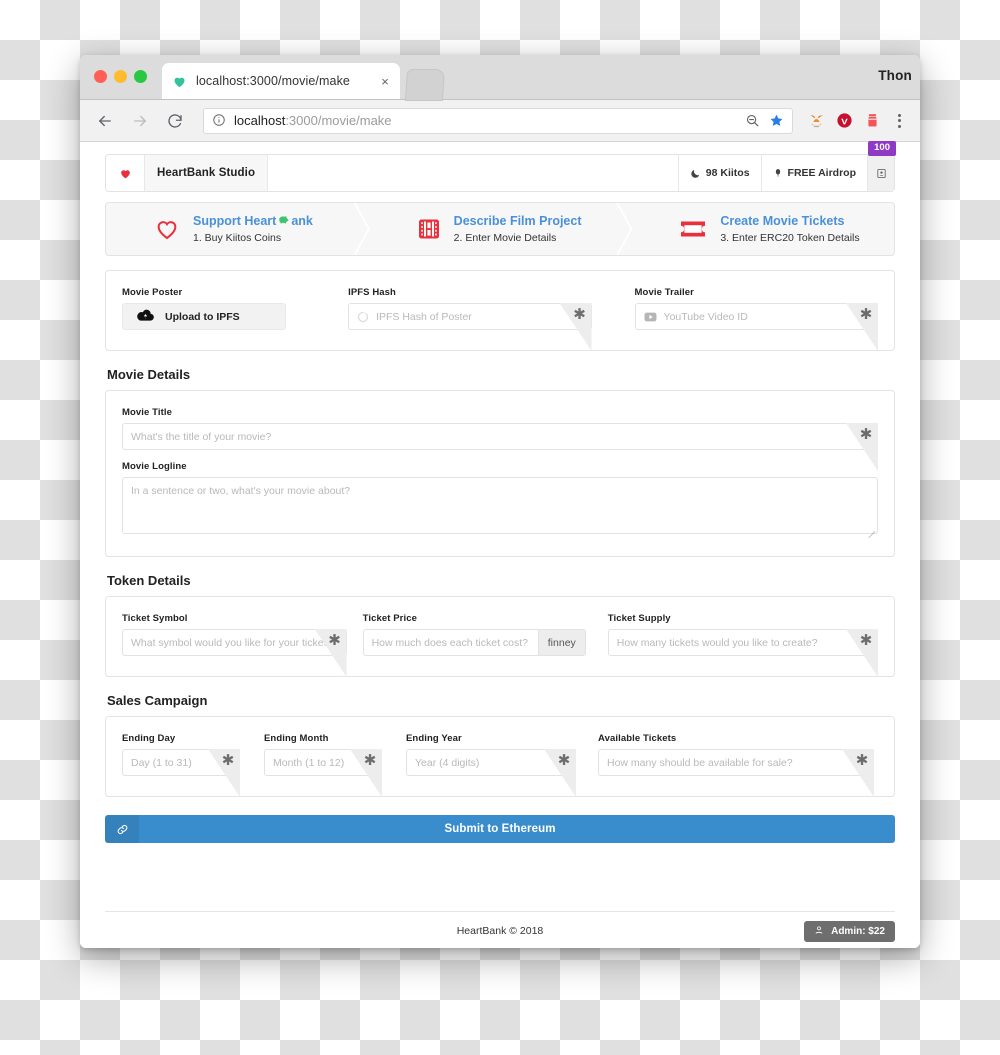  I want to click on close-icon: ×, so click(385, 81).